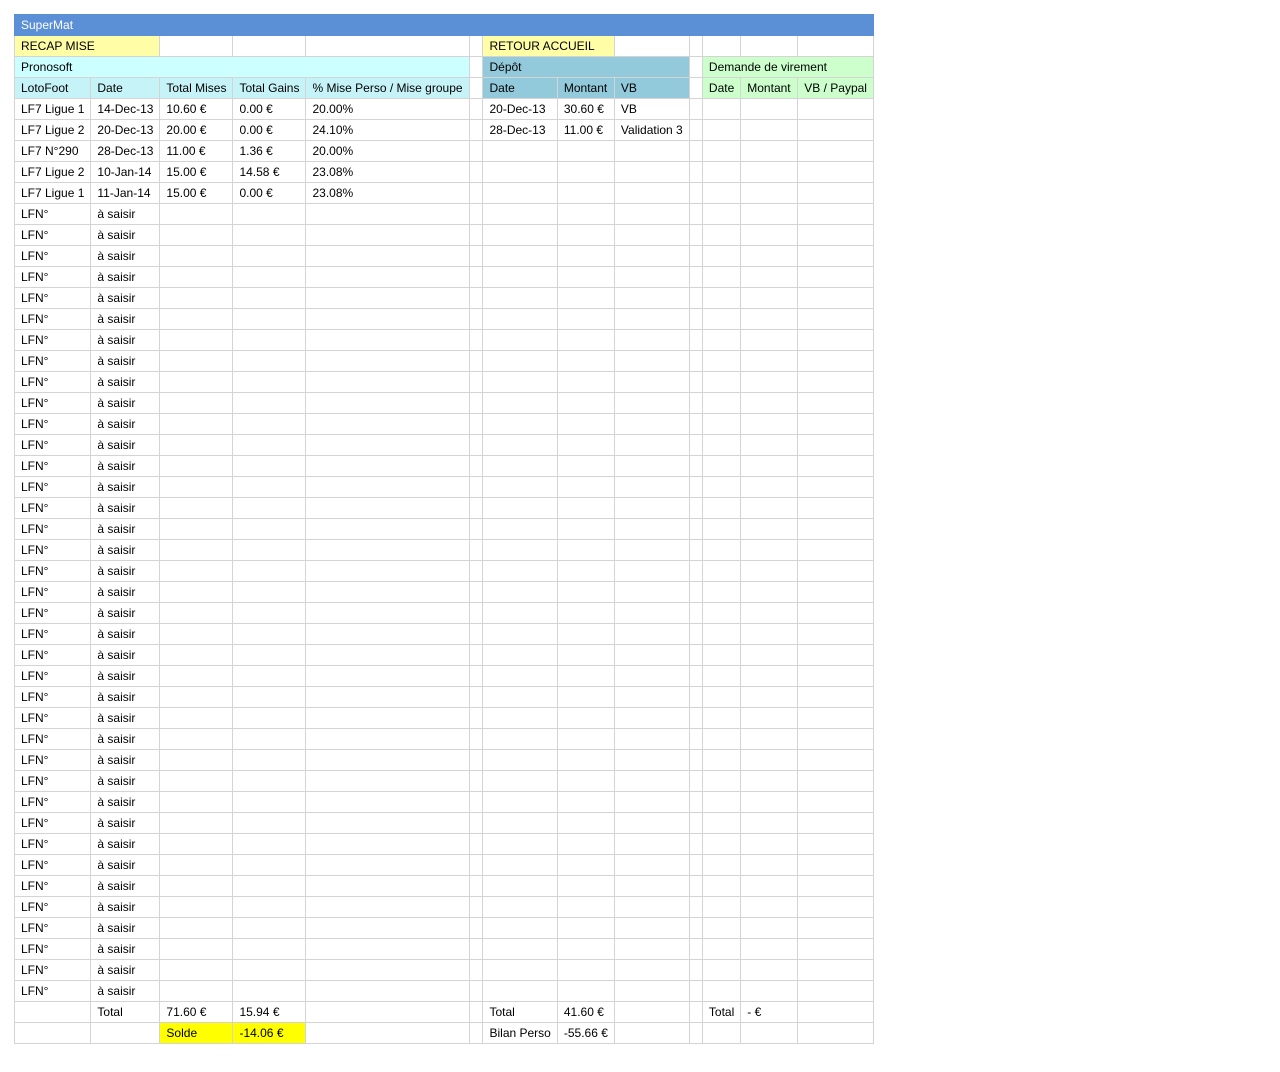  What do you see at coordinates (125, 1012) in the screenshot?
I see `total-label: Total` at bounding box center [125, 1012].